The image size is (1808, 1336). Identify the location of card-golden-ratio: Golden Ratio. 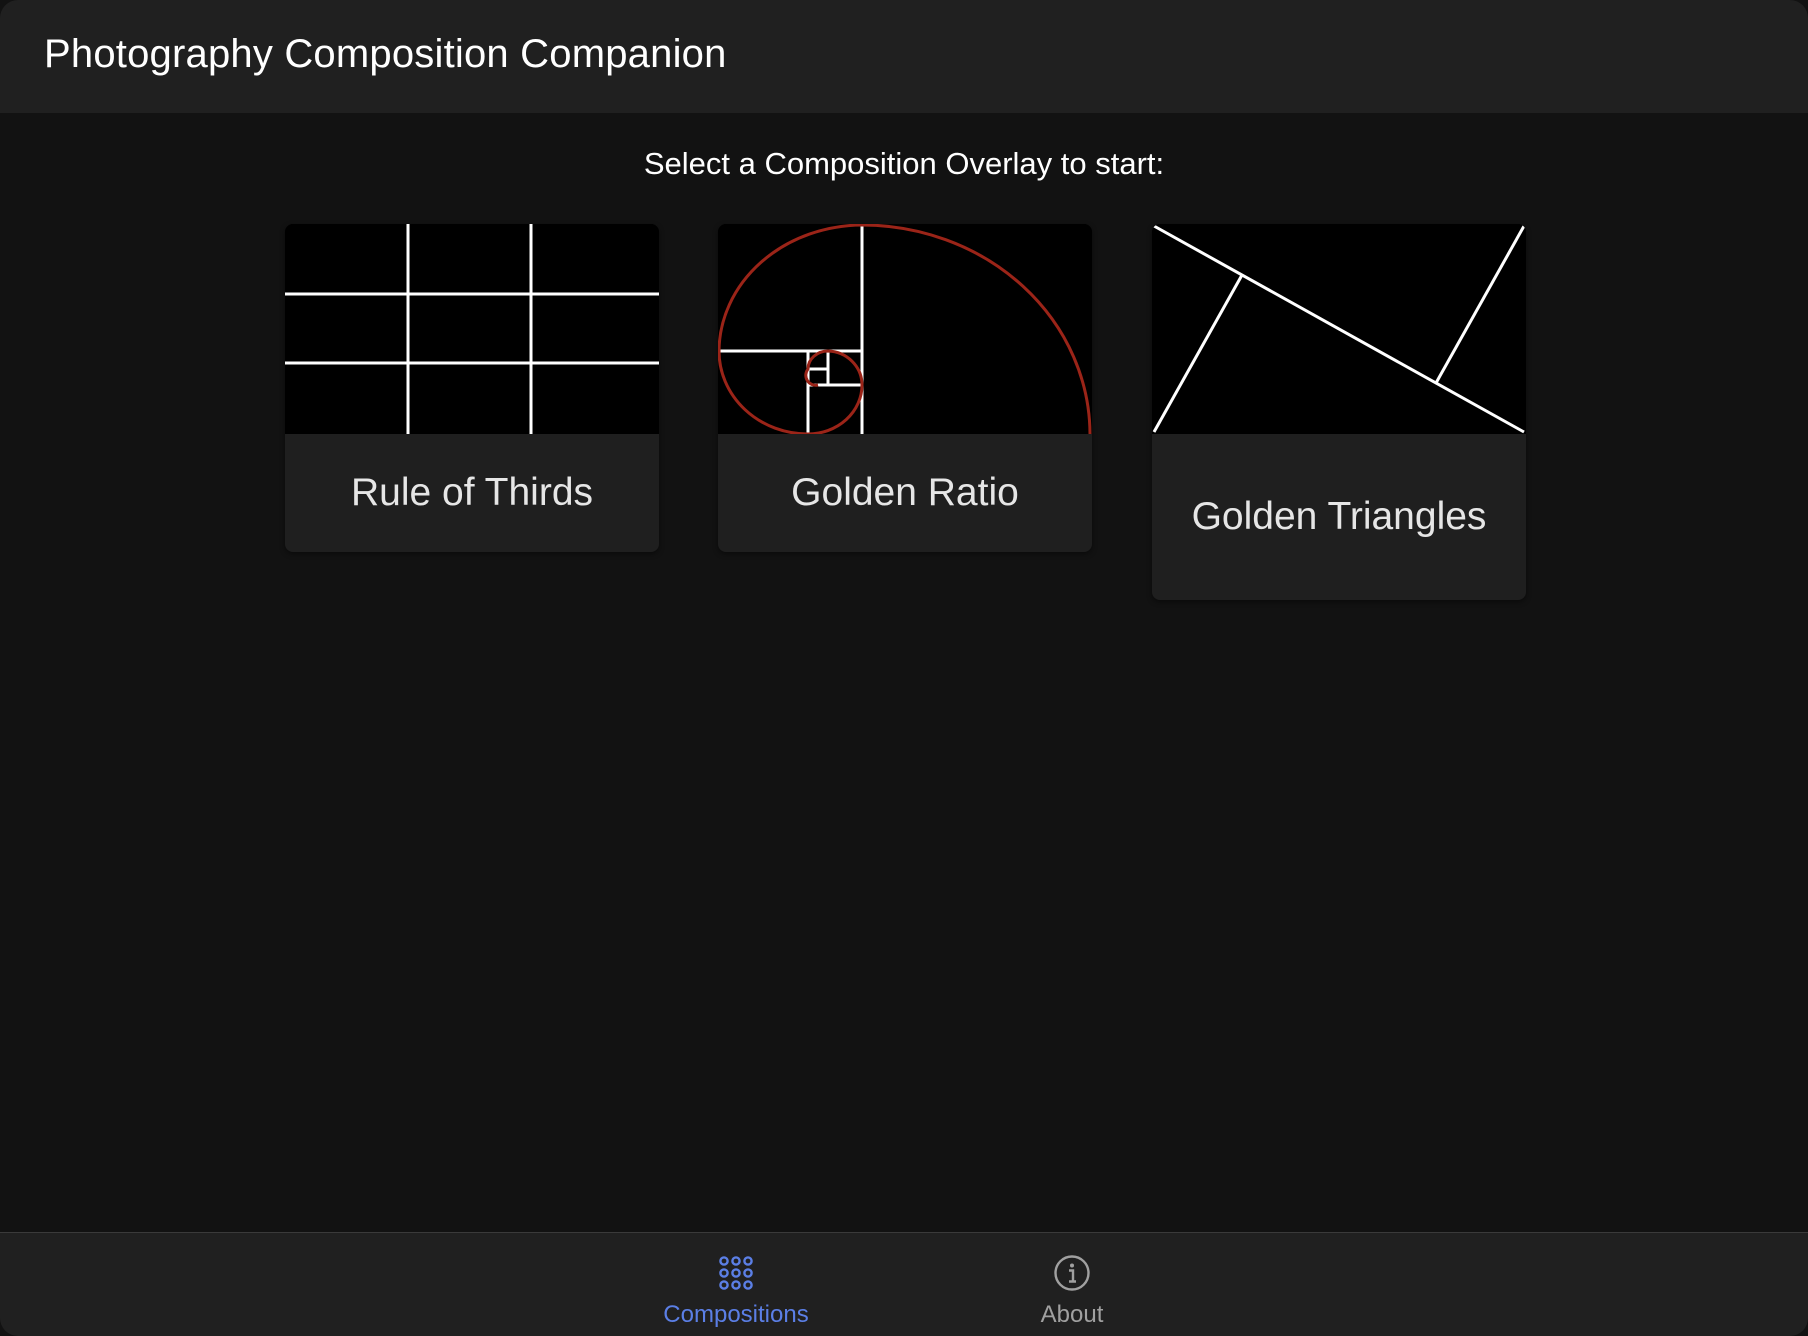
(905, 388).